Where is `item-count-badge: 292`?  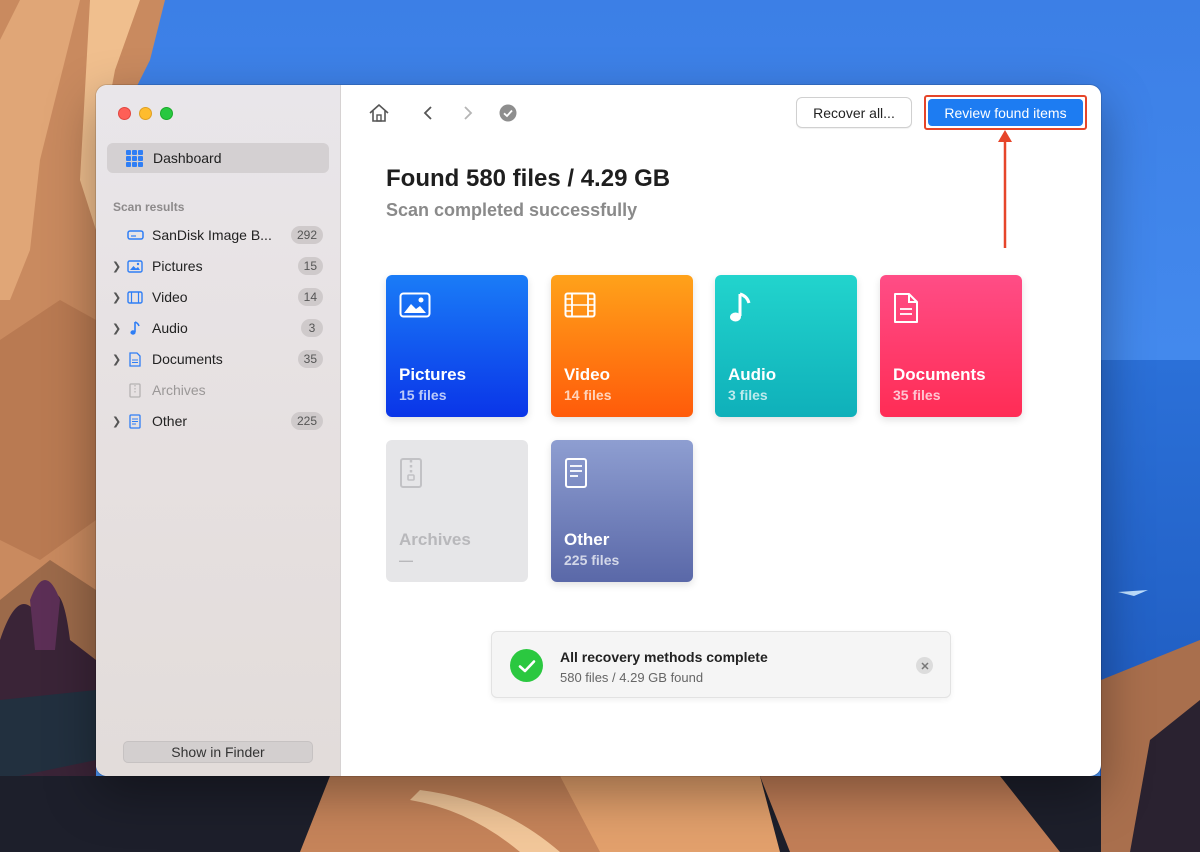 item-count-badge: 292 is located at coordinates (306, 235).